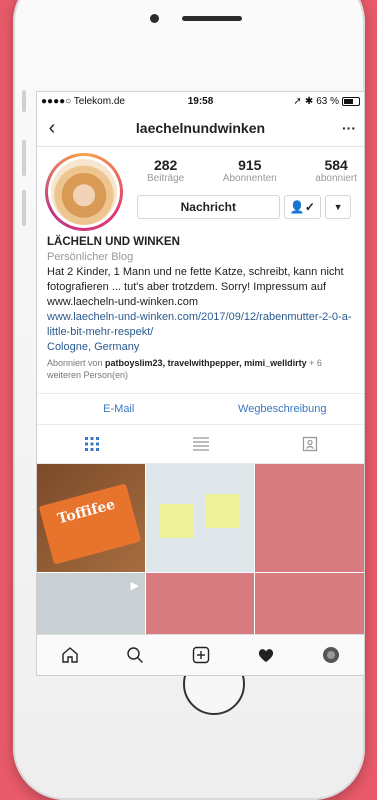  I want to click on stat-followers: 915 Abonnenten, so click(250, 170).